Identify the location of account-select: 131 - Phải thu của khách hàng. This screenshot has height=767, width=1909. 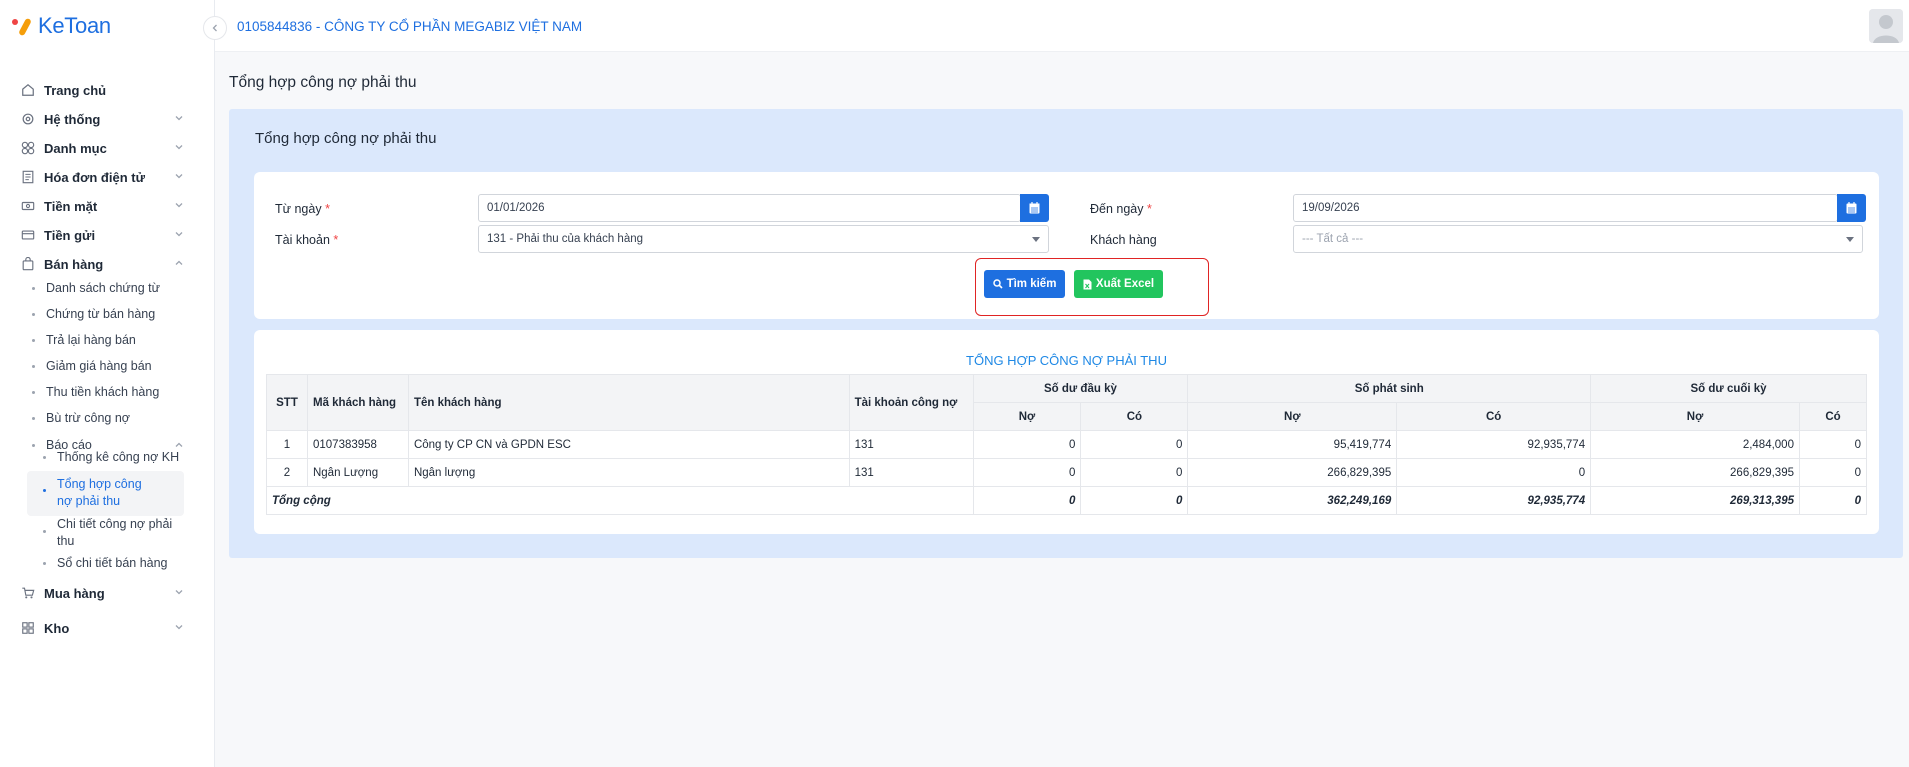
(763, 239).